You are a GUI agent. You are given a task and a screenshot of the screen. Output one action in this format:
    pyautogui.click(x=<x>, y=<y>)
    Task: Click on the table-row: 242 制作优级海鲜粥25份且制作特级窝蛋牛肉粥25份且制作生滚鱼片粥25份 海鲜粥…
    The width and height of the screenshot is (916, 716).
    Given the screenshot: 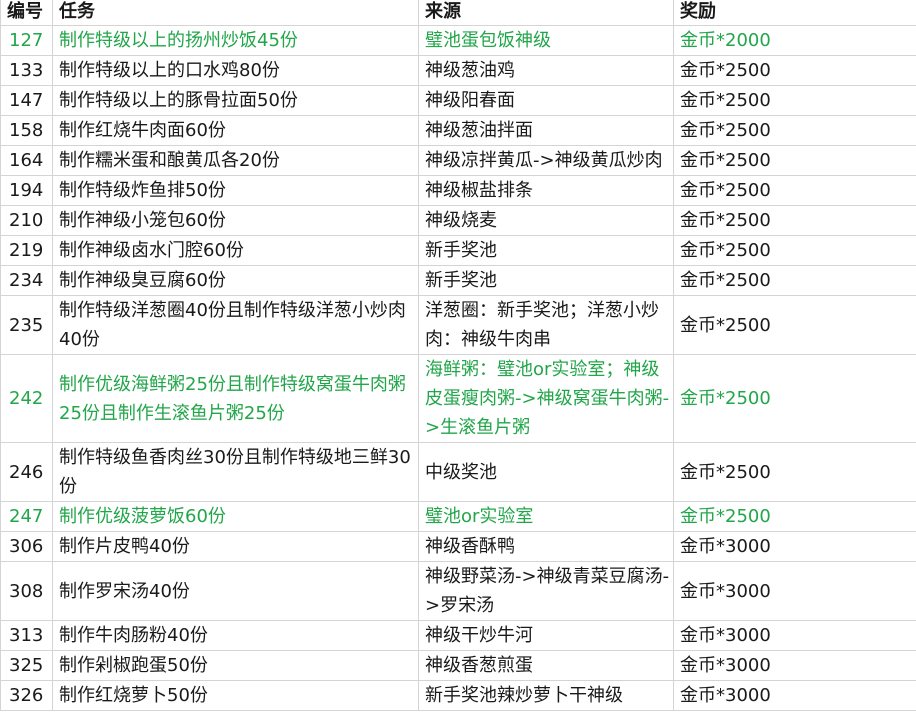 What is the action you would take?
    pyautogui.click(x=458, y=398)
    